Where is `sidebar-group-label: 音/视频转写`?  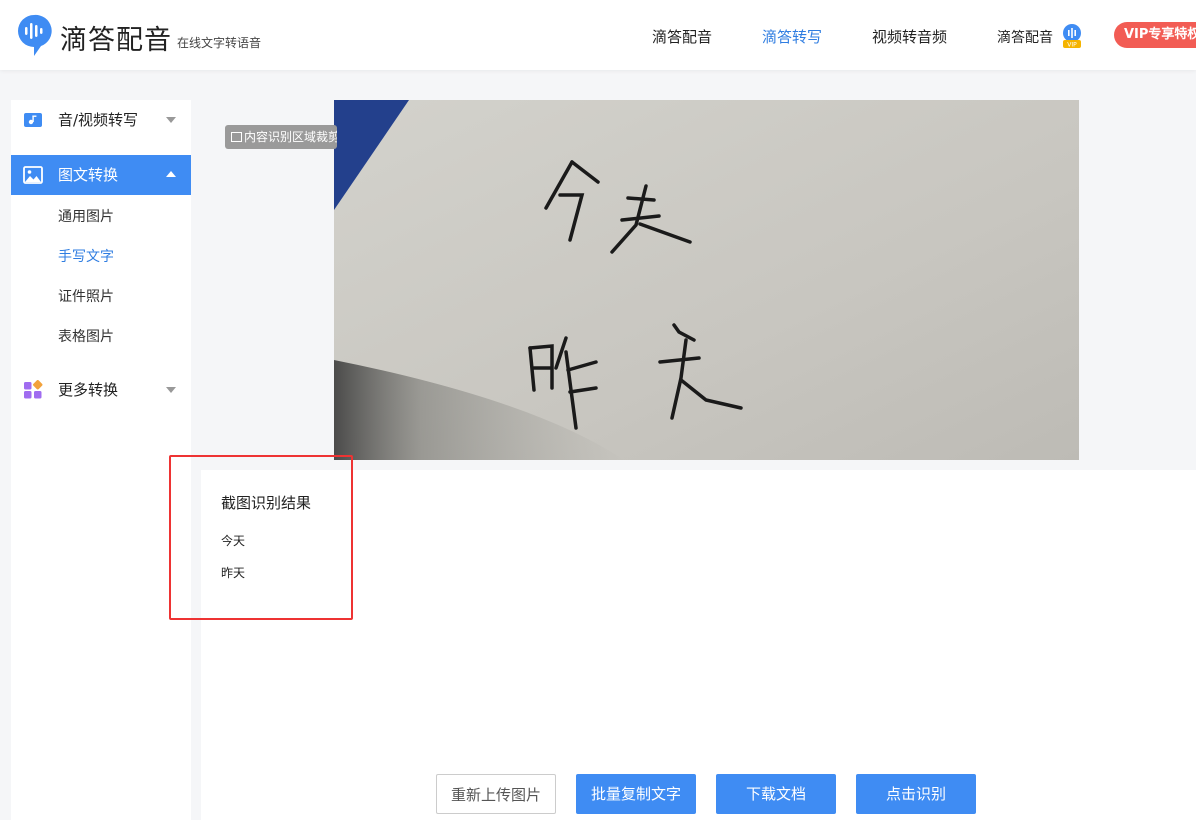
sidebar-group-label: 音/视频转写 is located at coordinates (98, 120).